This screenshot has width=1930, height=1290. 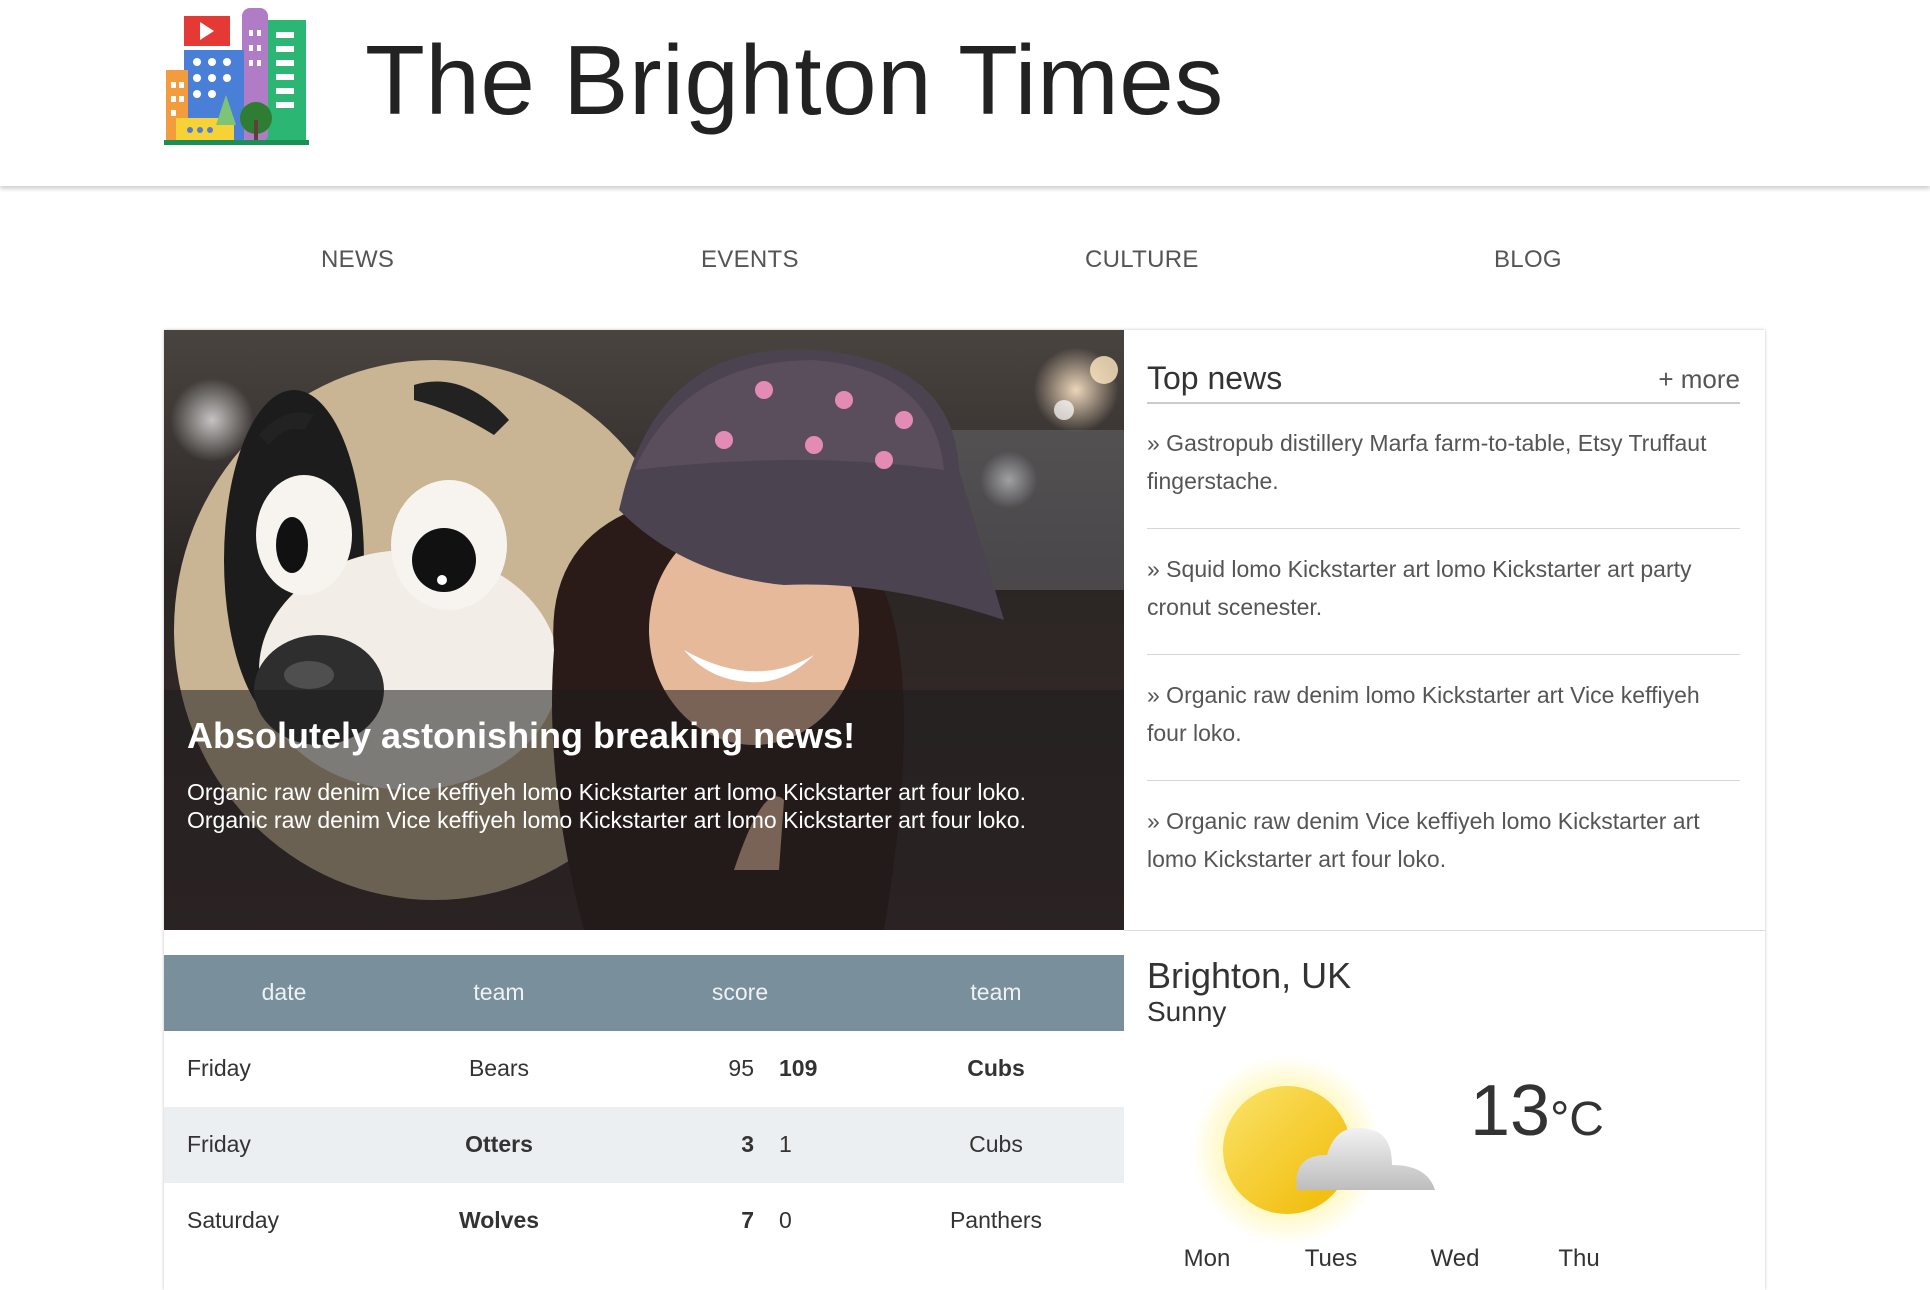 I want to click on cell-date: Saturday, so click(x=233, y=1220).